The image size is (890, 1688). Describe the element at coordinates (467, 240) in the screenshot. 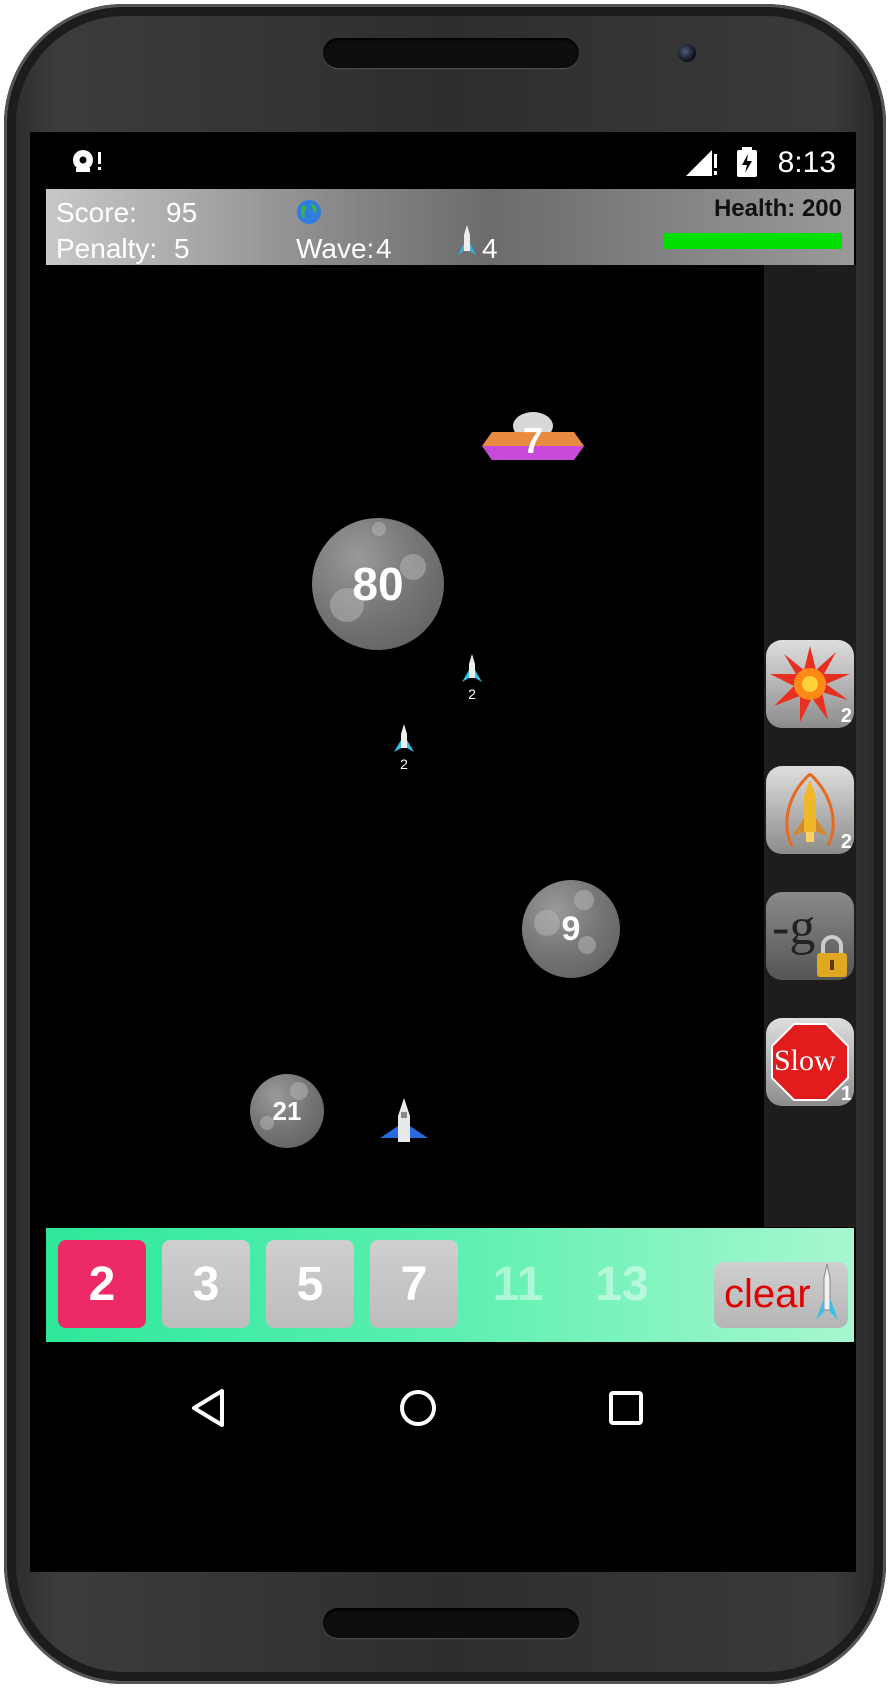

I see `rocket-count-icon` at that location.